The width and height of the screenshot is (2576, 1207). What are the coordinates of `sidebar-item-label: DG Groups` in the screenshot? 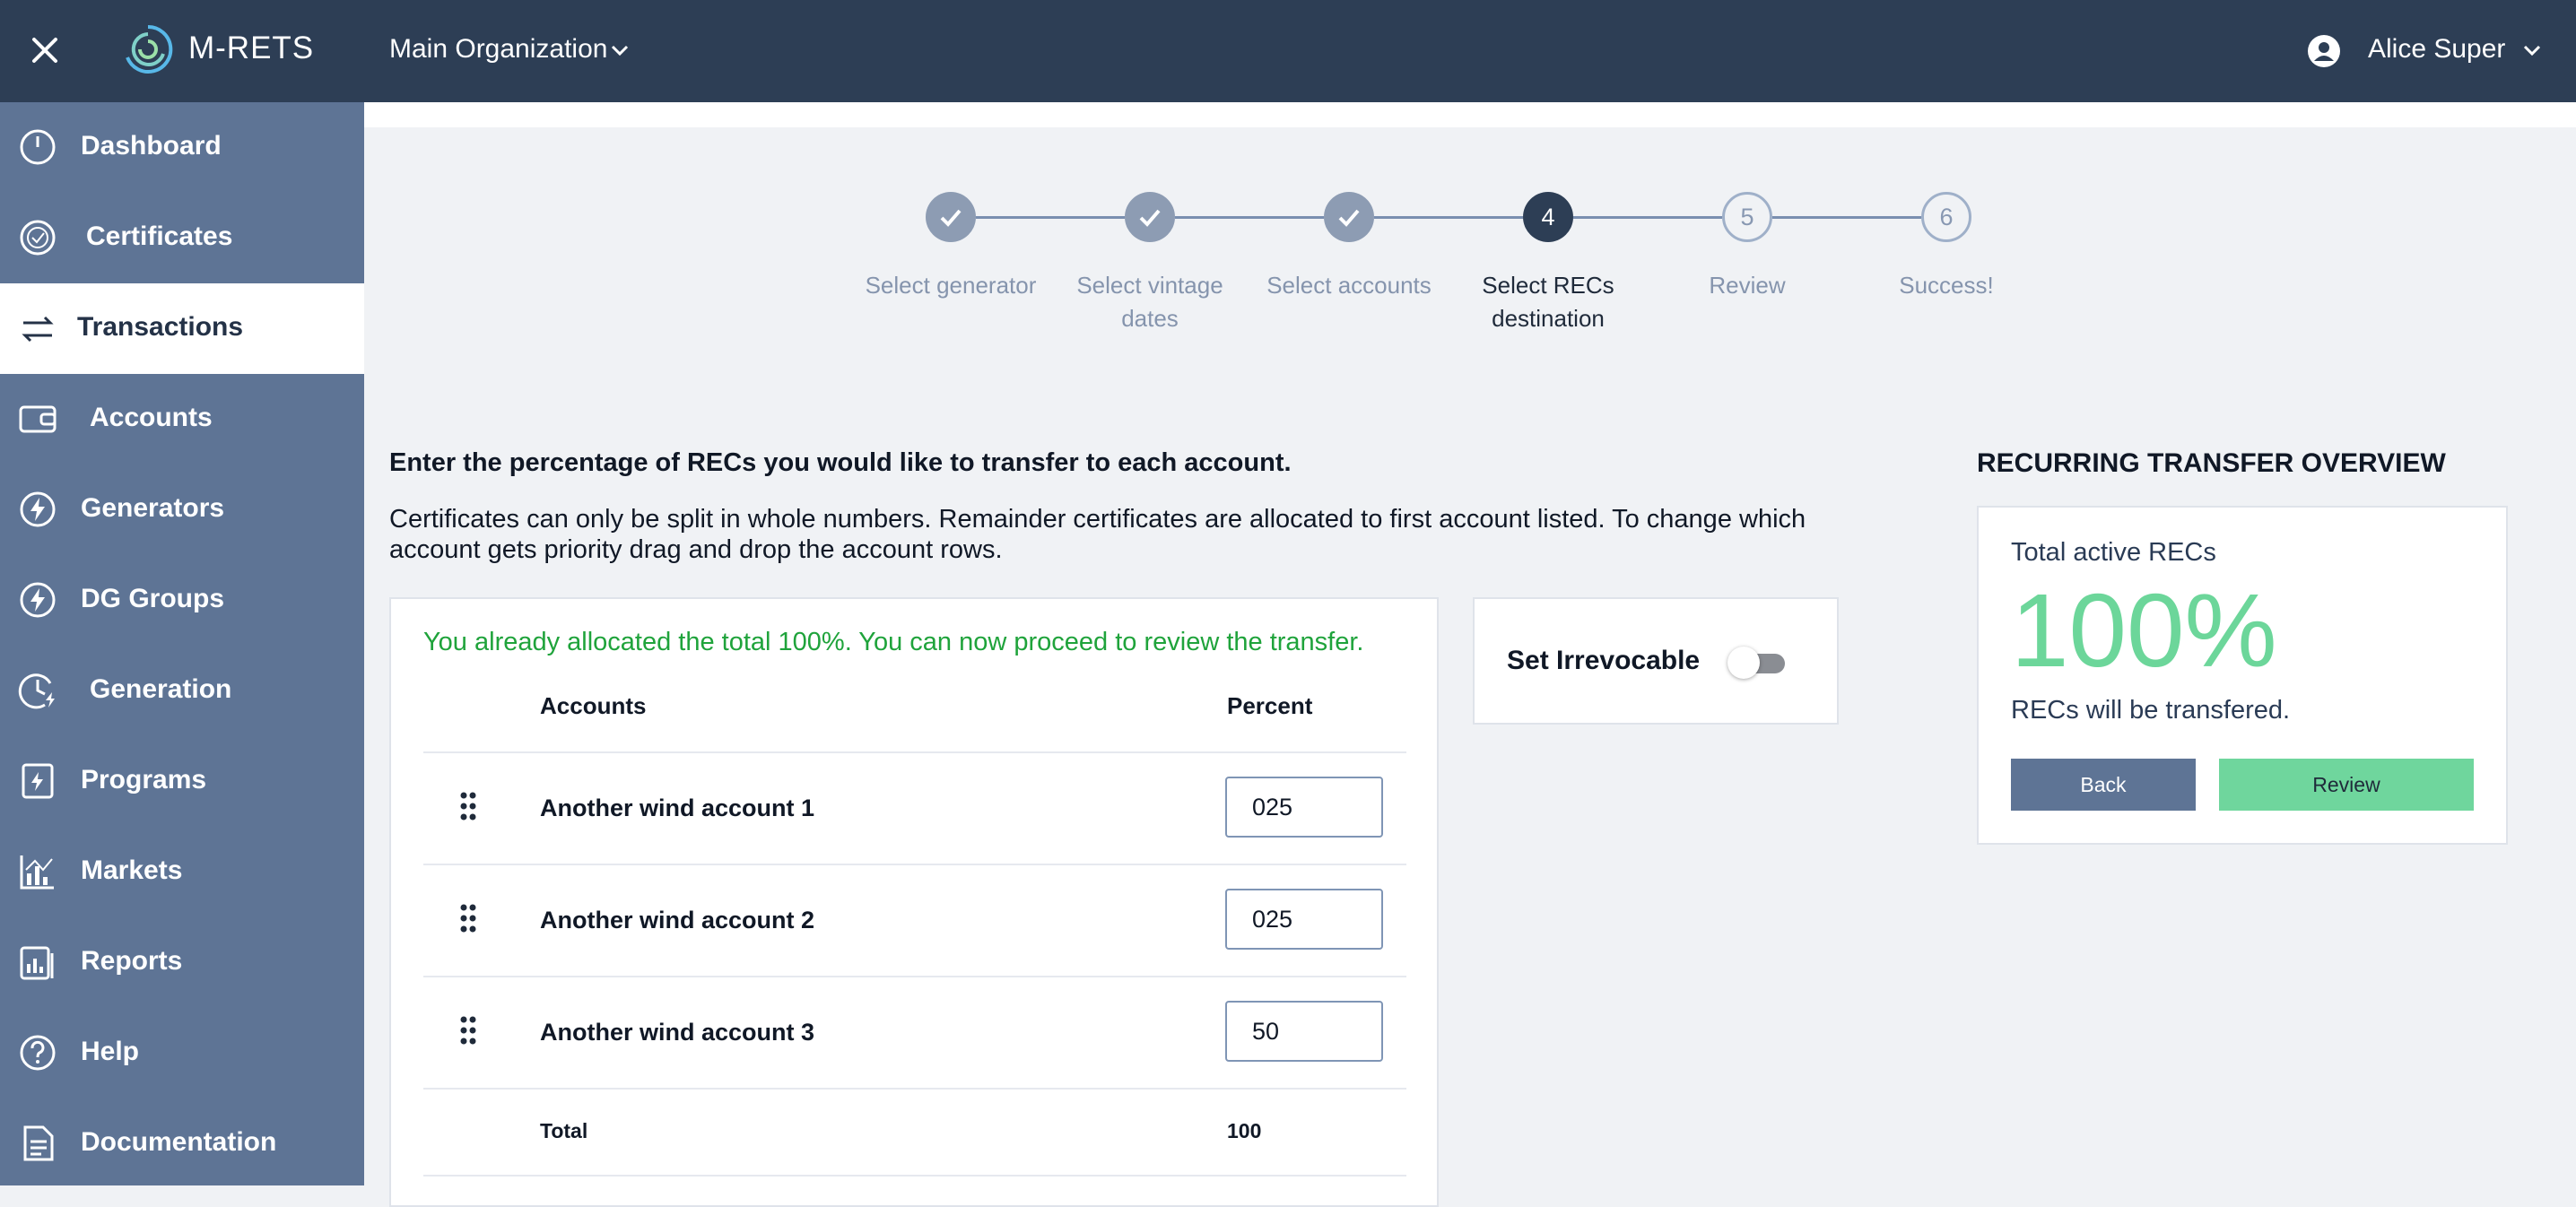 It's located at (153, 598).